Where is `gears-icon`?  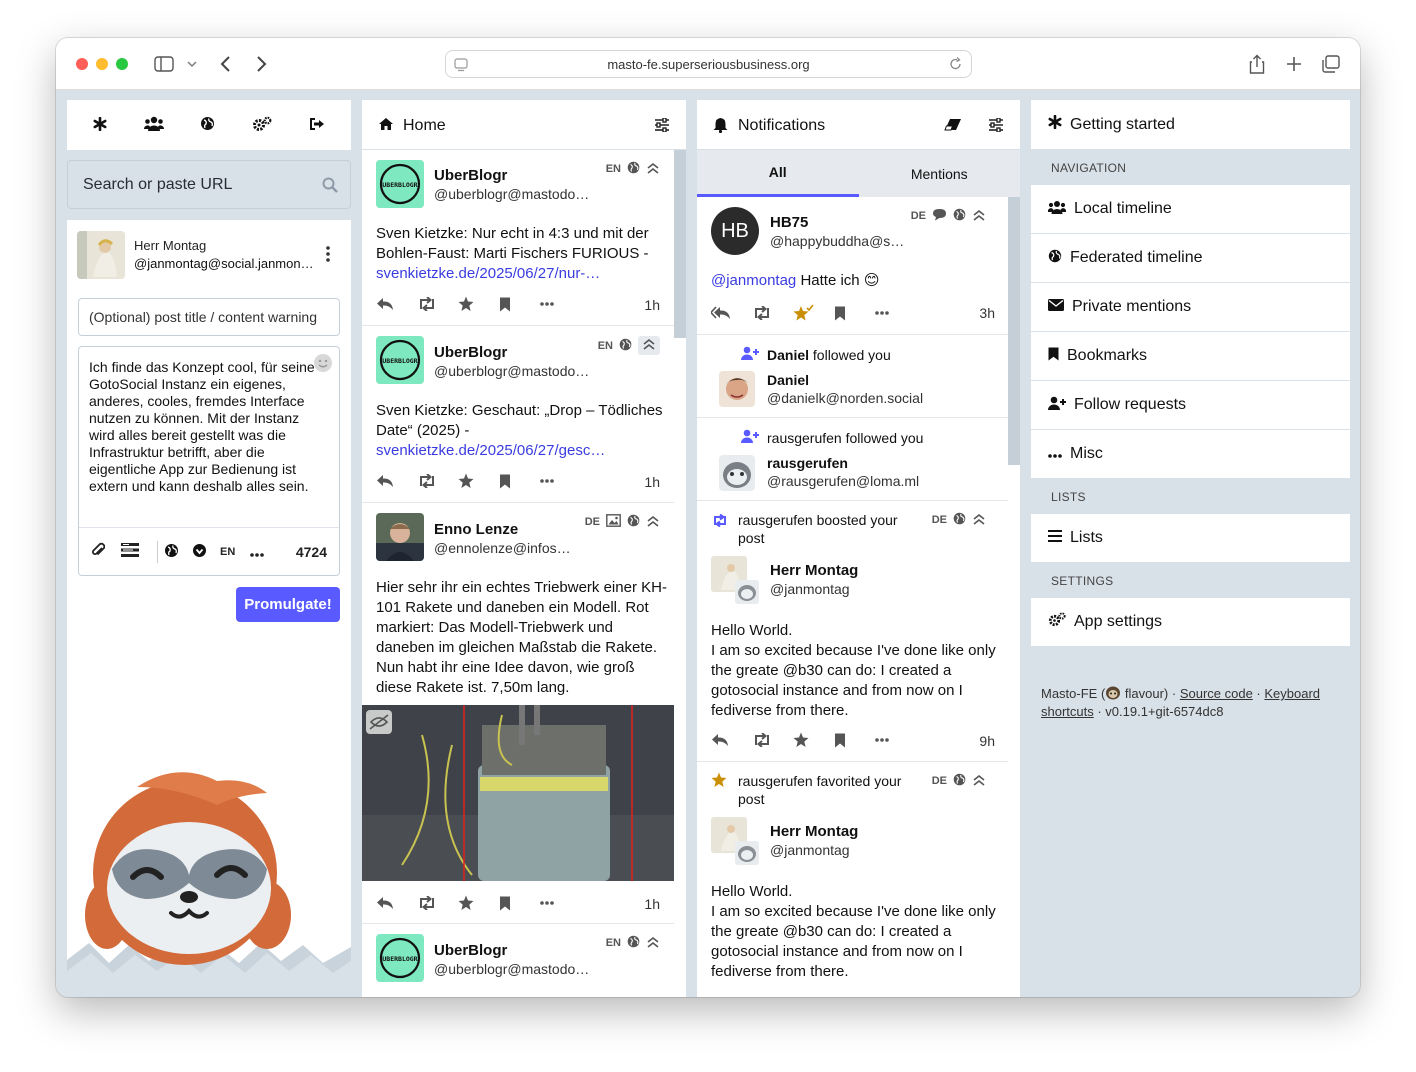
gears-icon is located at coordinates (262, 125).